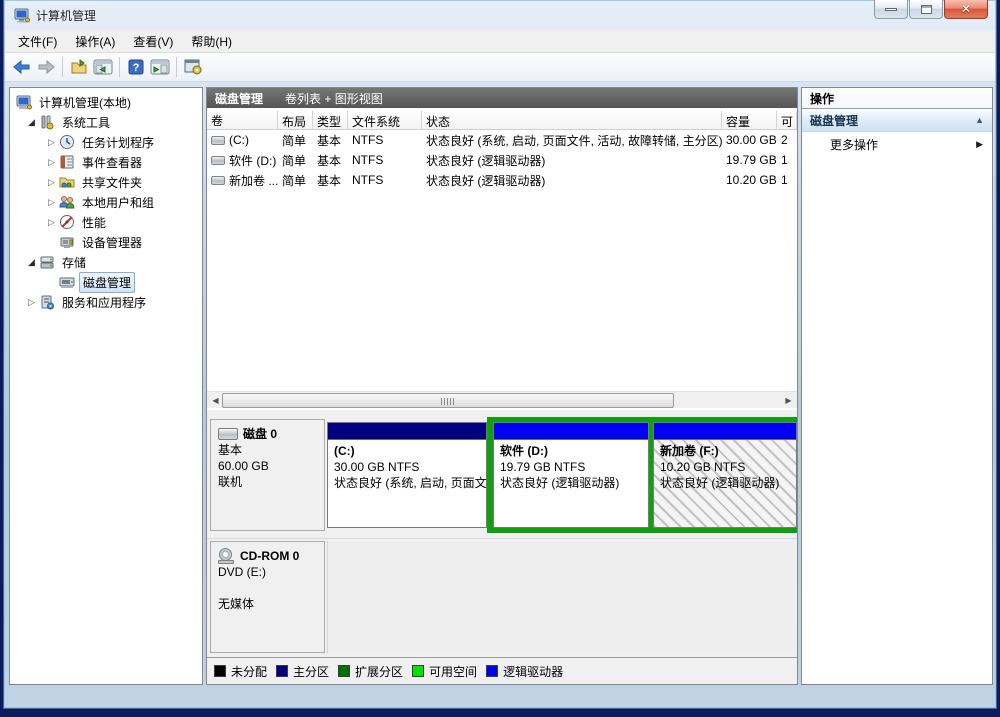 This screenshot has width=1000, height=717. What do you see at coordinates (571, 431) in the screenshot?
I see `partition-d-color-bar` at bounding box center [571, 431].